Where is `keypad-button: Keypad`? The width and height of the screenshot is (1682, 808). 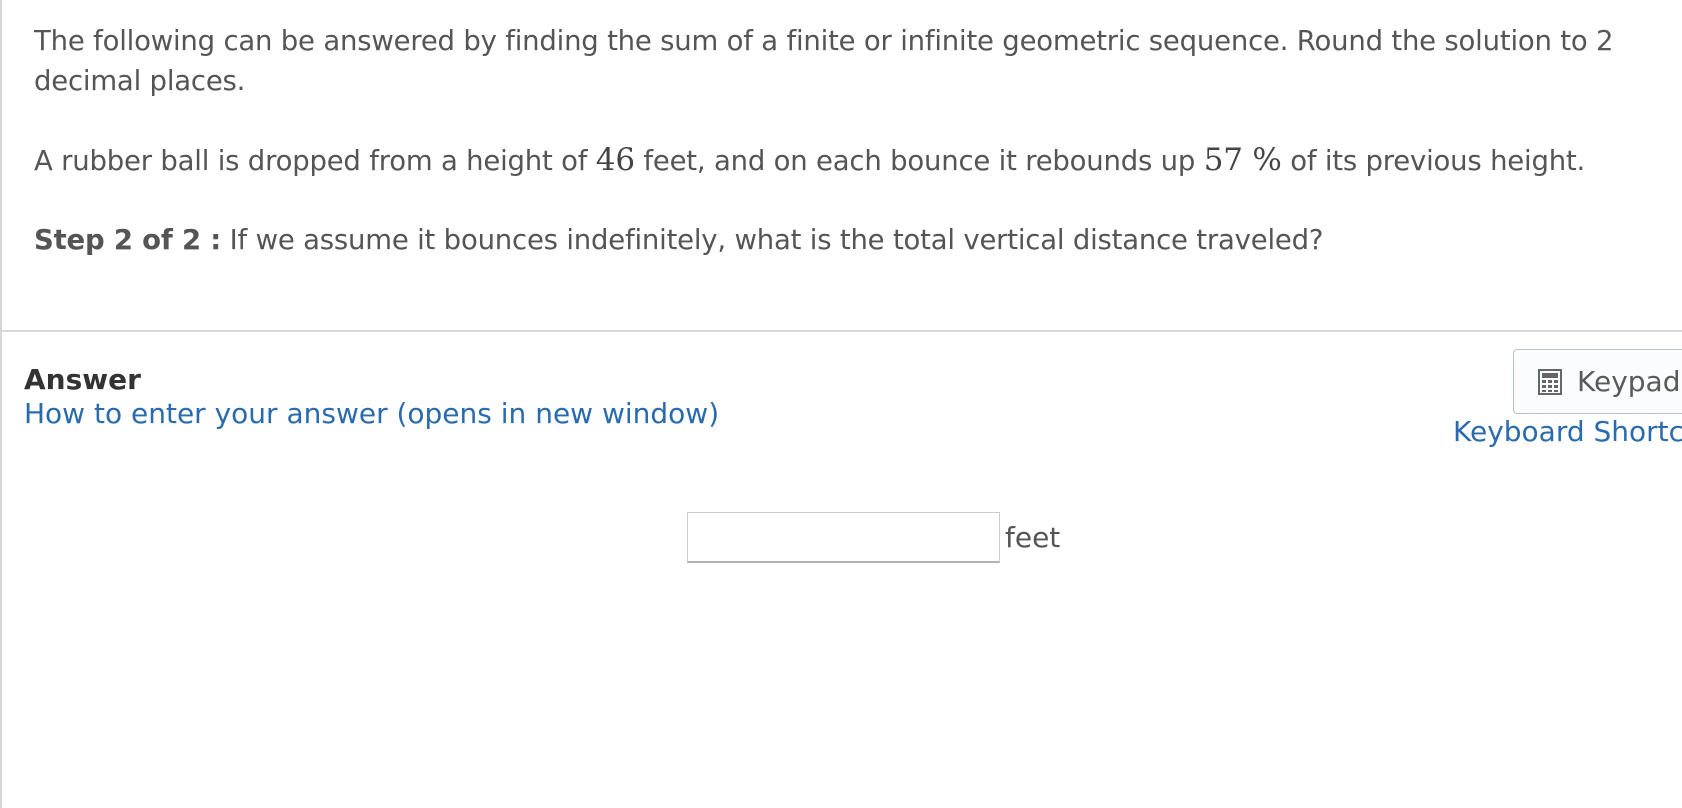 keypad-button: Keypad is located at coordinates (1597, 381).